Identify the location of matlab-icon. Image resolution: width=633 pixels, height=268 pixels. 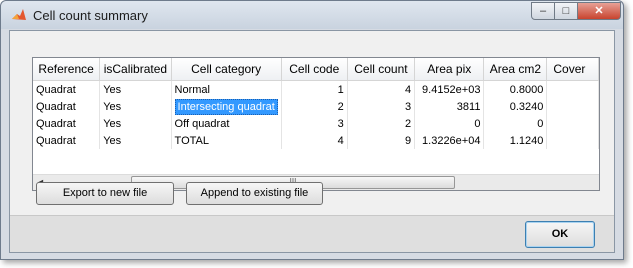
(19, 14).